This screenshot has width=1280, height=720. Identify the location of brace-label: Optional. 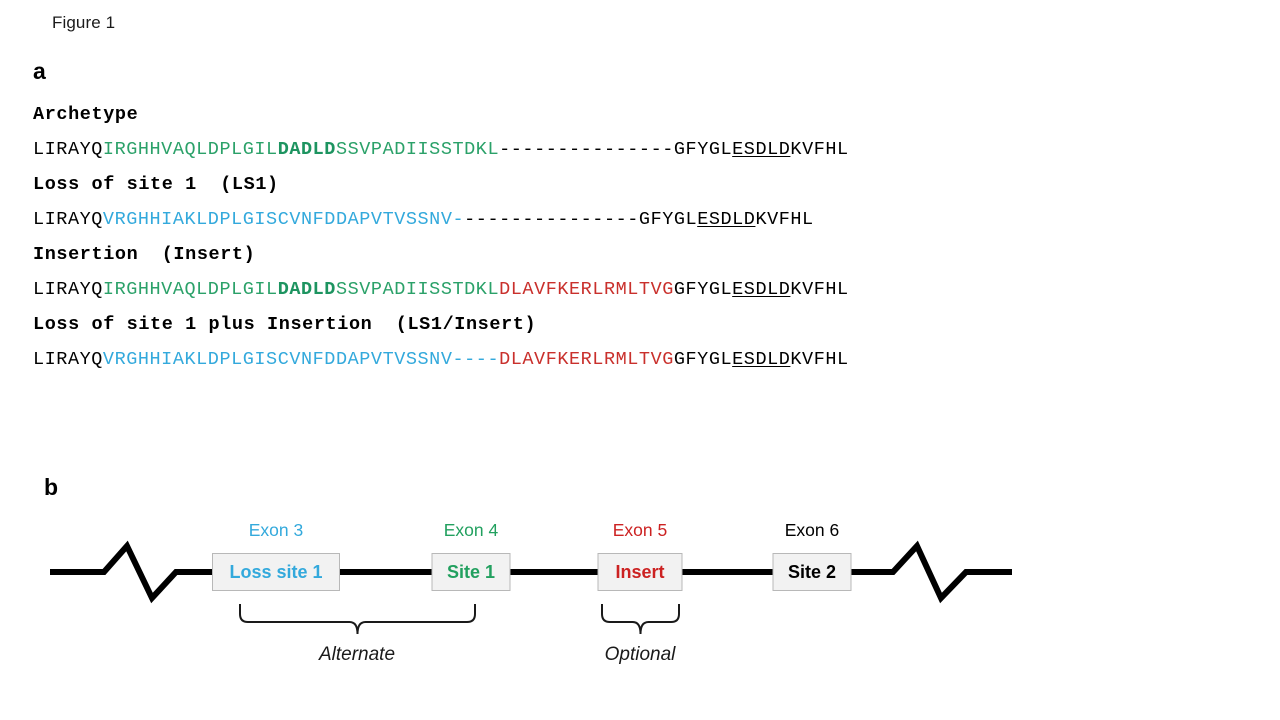
(640, 654).